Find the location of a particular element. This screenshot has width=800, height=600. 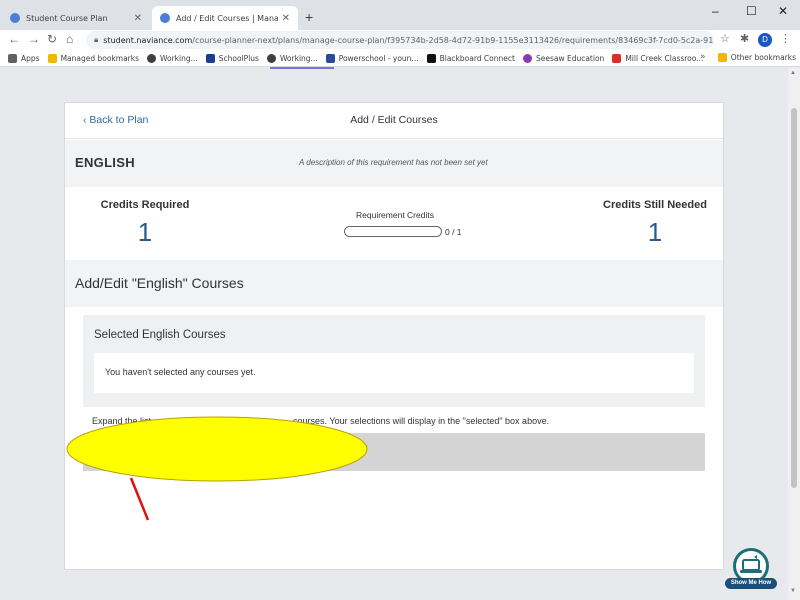

forward-arrow-icon: → is located at coordinates (34, 39).